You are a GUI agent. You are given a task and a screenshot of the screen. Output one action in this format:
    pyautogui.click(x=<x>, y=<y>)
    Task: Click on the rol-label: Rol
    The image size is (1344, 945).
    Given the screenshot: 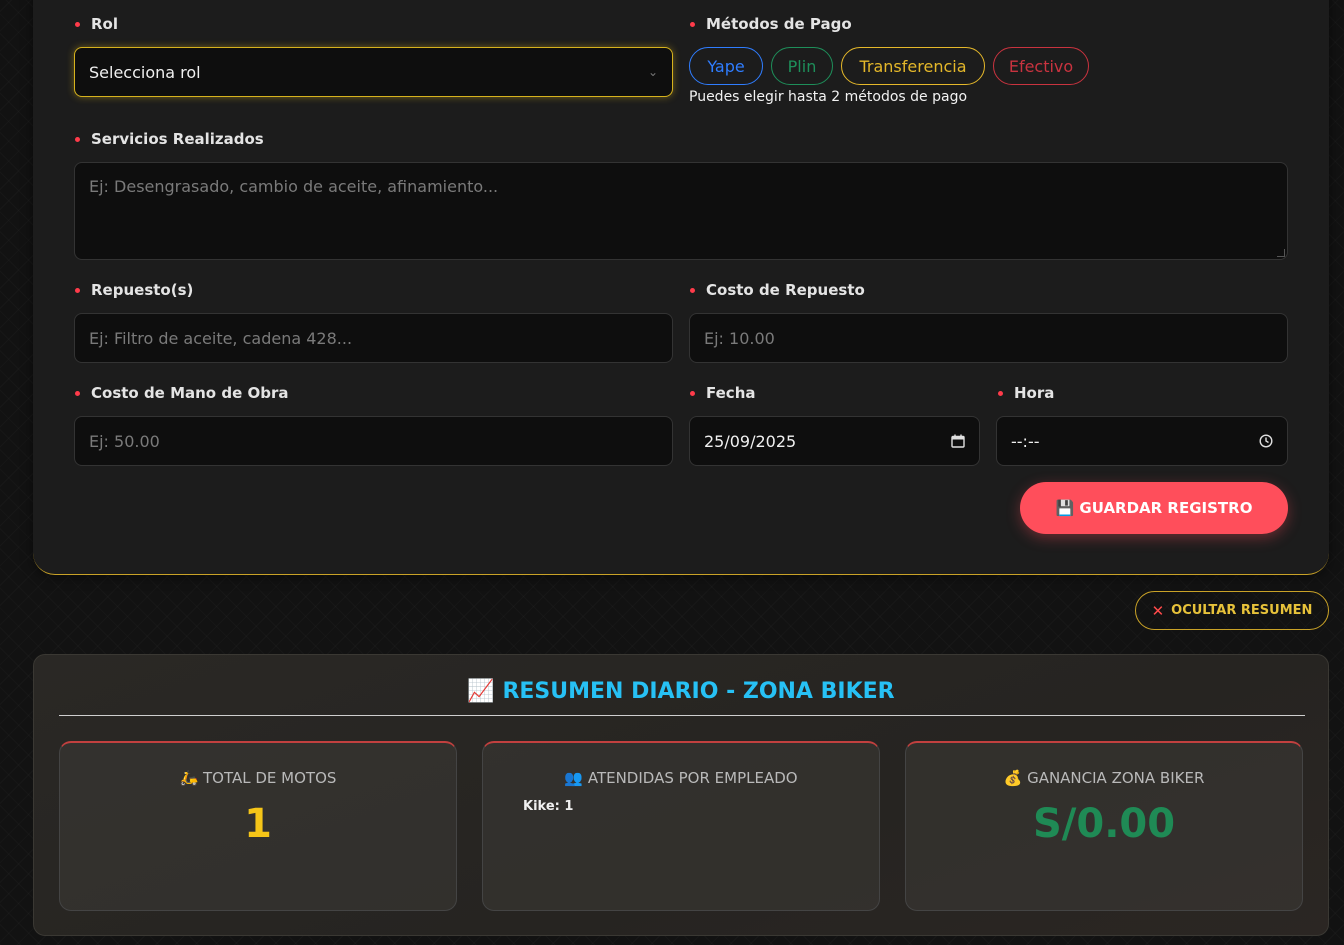 What is the action you would take?
    pyautogui.click(x=96, y=24)
    